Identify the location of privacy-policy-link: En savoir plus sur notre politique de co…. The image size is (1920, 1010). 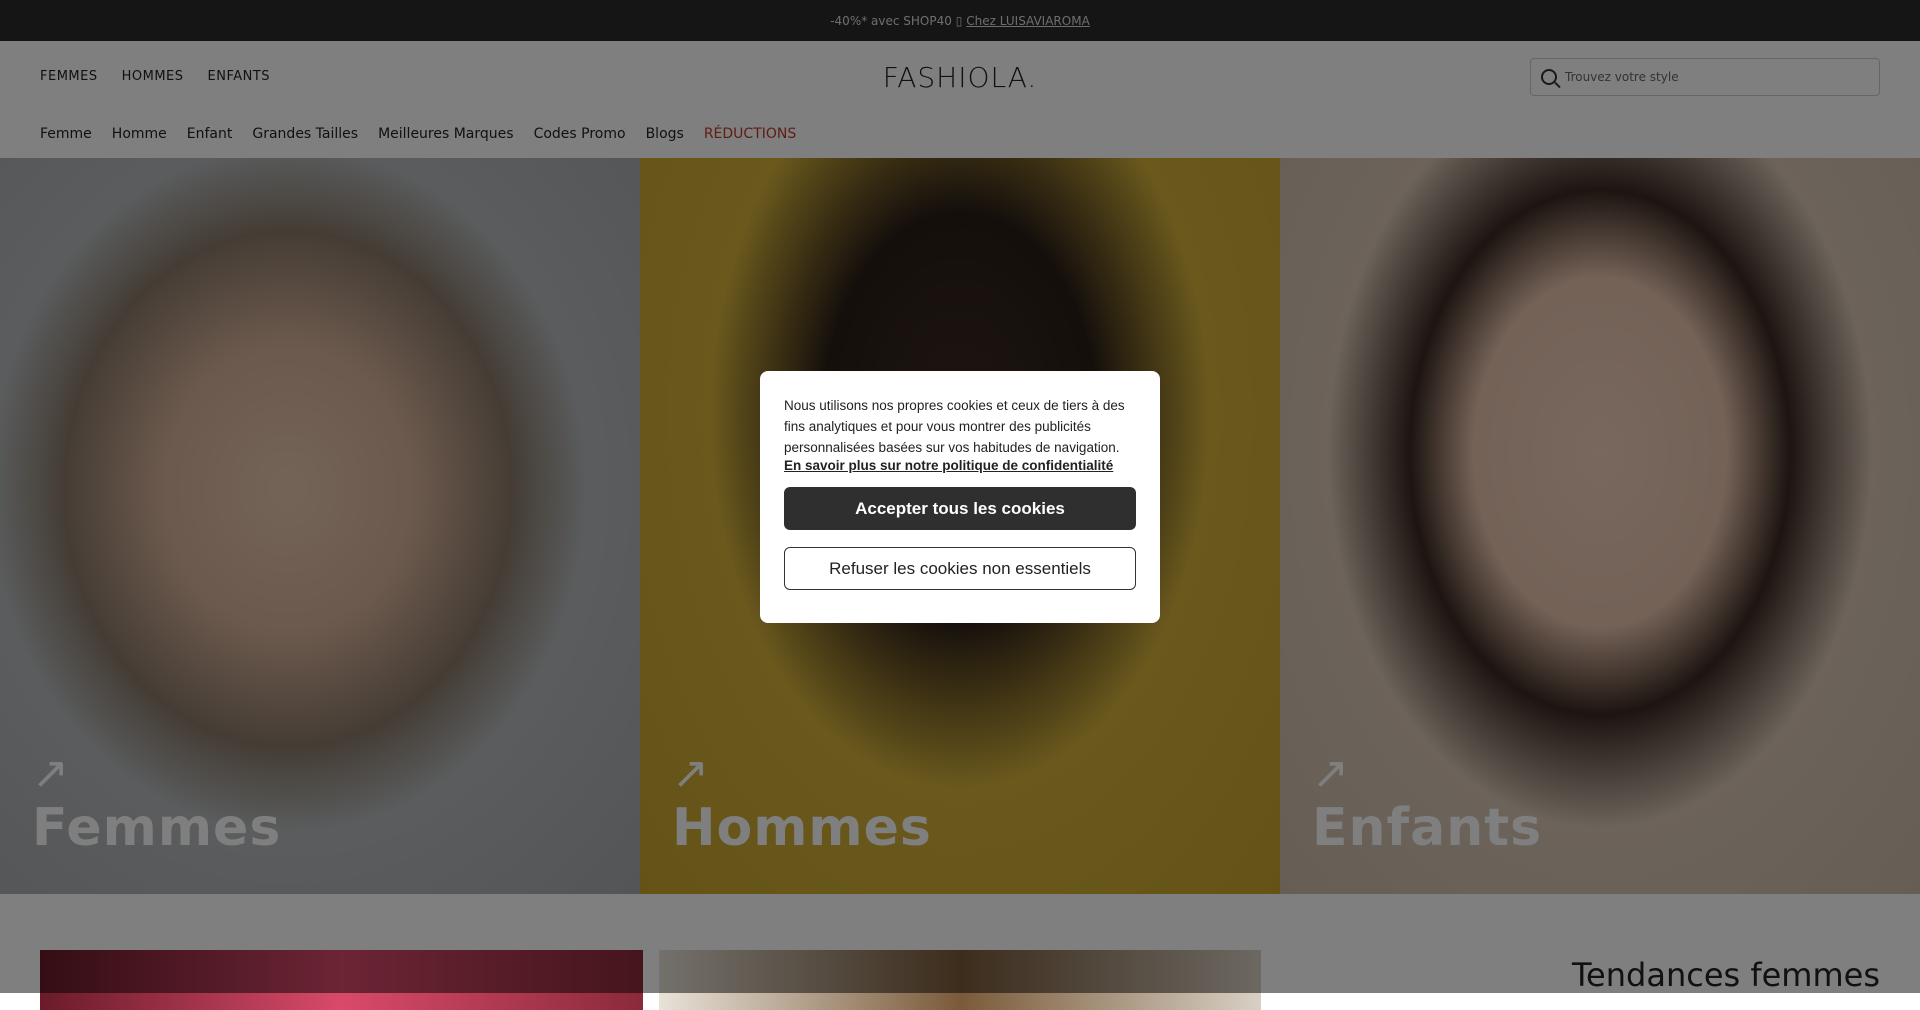
(960, 465).